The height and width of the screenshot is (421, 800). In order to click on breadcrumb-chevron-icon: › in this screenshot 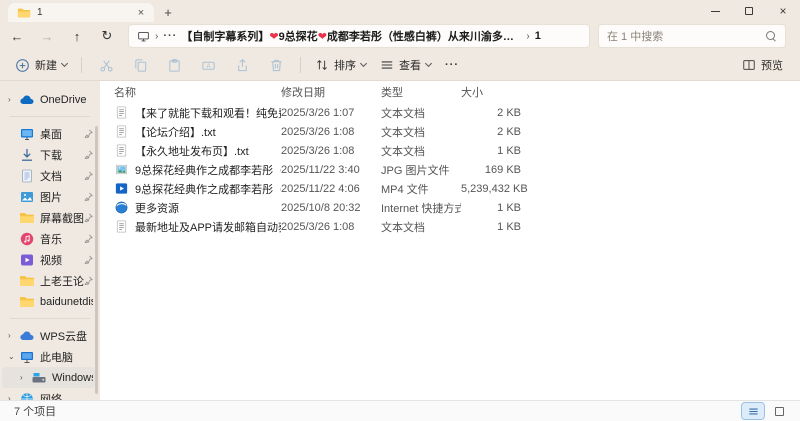, I will do `click(157, 36)`.